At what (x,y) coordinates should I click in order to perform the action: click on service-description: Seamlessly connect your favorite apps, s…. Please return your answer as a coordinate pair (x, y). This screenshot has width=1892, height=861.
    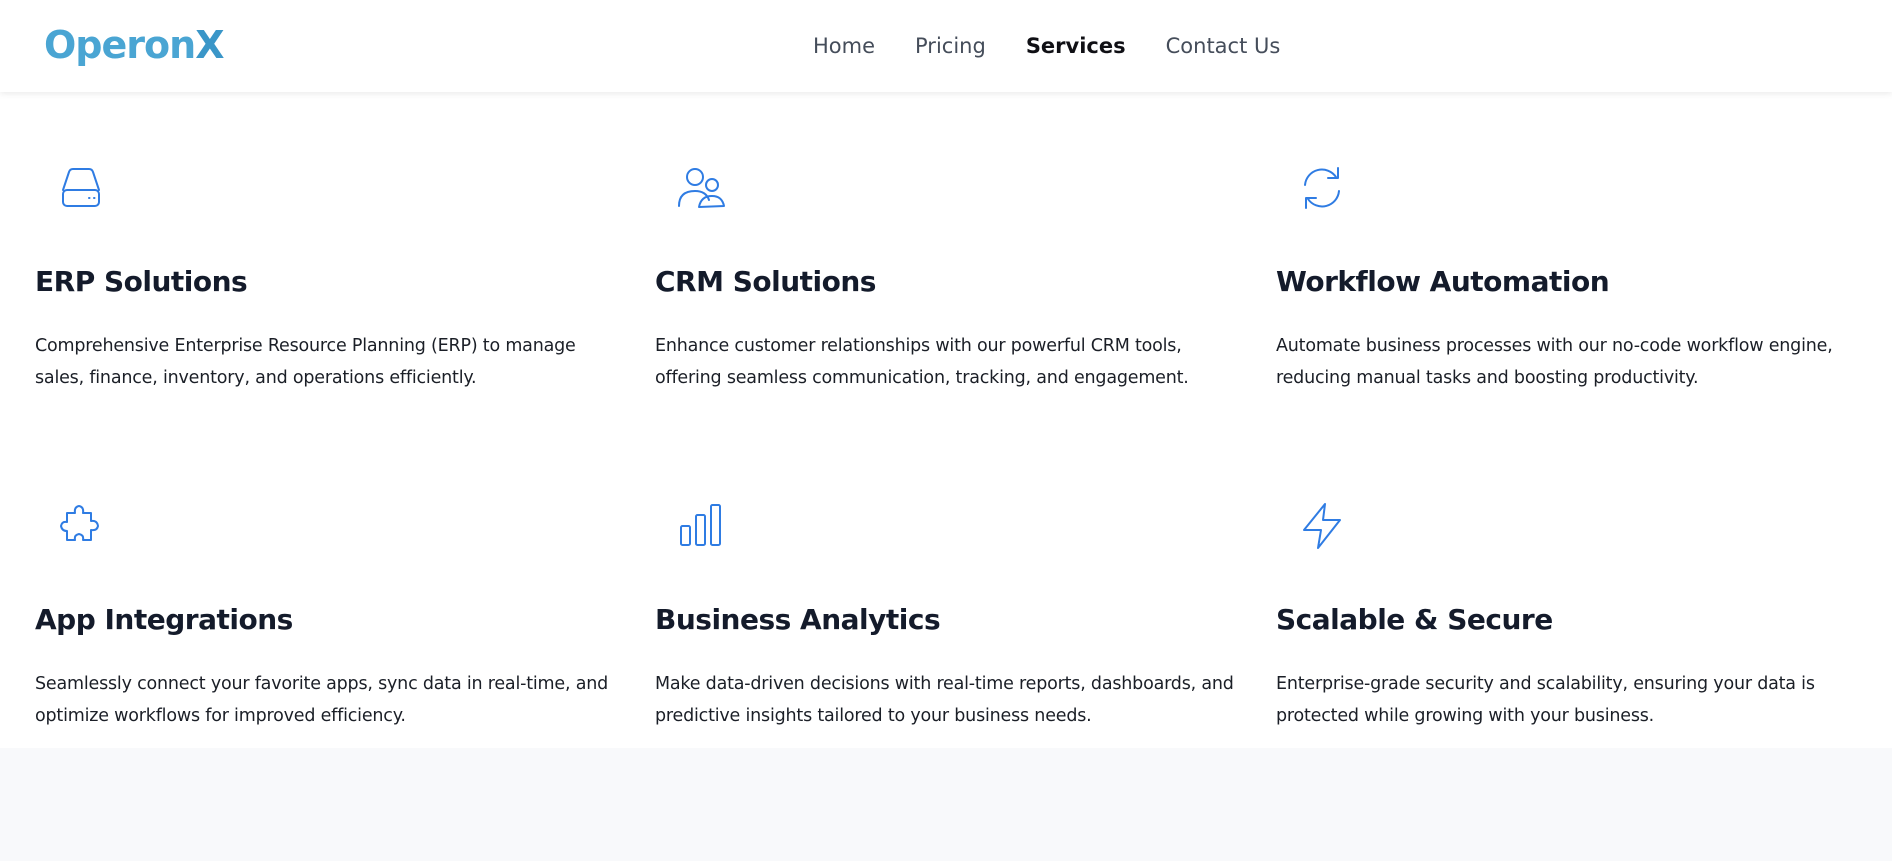
    Looking at the image, I should click on (322, 700).